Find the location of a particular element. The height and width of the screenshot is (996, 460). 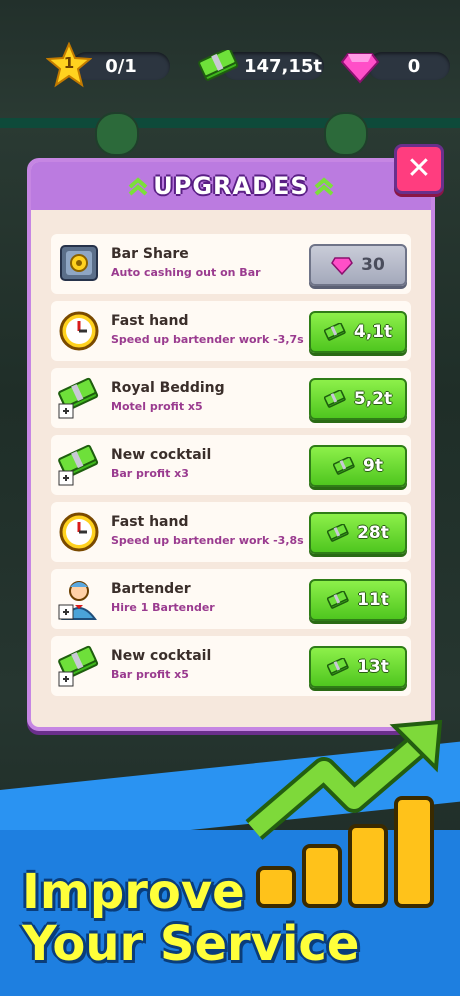

promo-line-2: Your Service is located at coordinates (191, 944).